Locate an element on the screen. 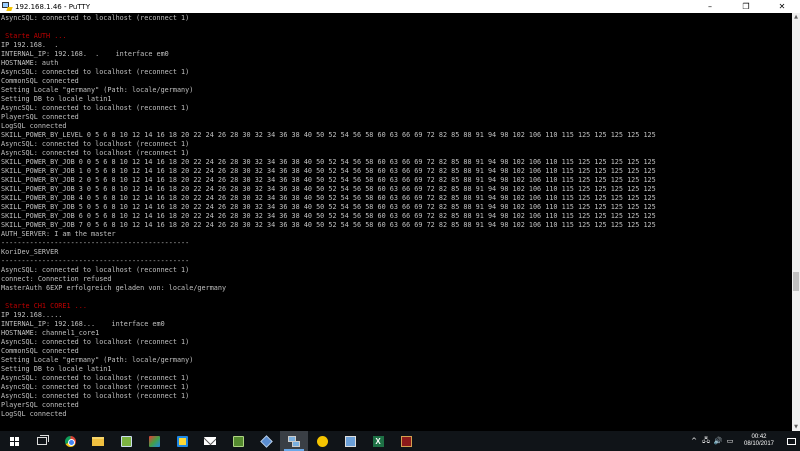 This screenshot has height=451, width=800. window-titlebar: 192.168.1.46 - PuTTY – ❐ ✕ is located at coordinates (400, 6).